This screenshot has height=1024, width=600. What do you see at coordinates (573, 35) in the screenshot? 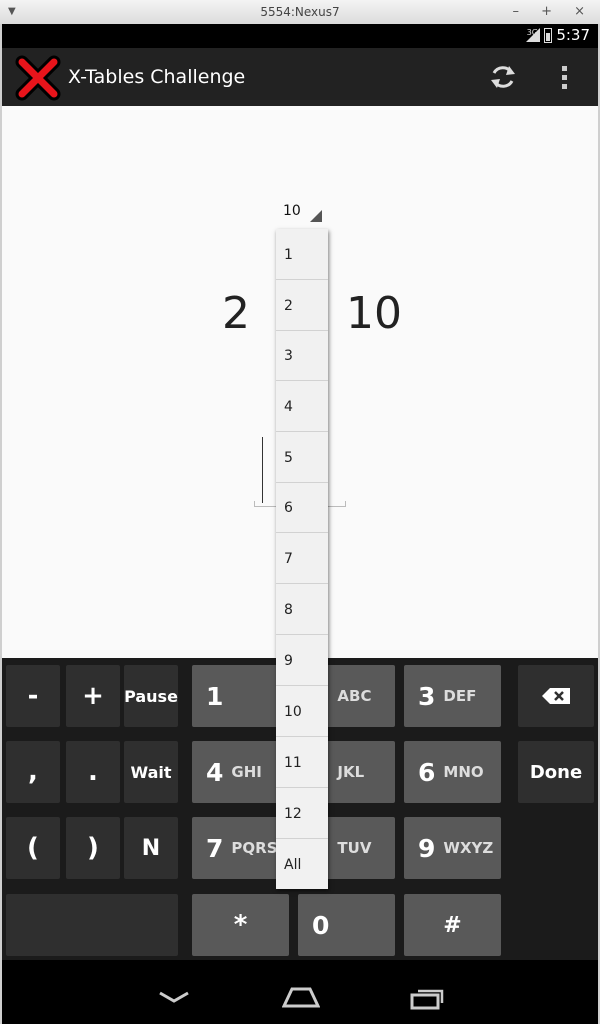
I see `clock: 5:37` at bounding box center [573, 35].